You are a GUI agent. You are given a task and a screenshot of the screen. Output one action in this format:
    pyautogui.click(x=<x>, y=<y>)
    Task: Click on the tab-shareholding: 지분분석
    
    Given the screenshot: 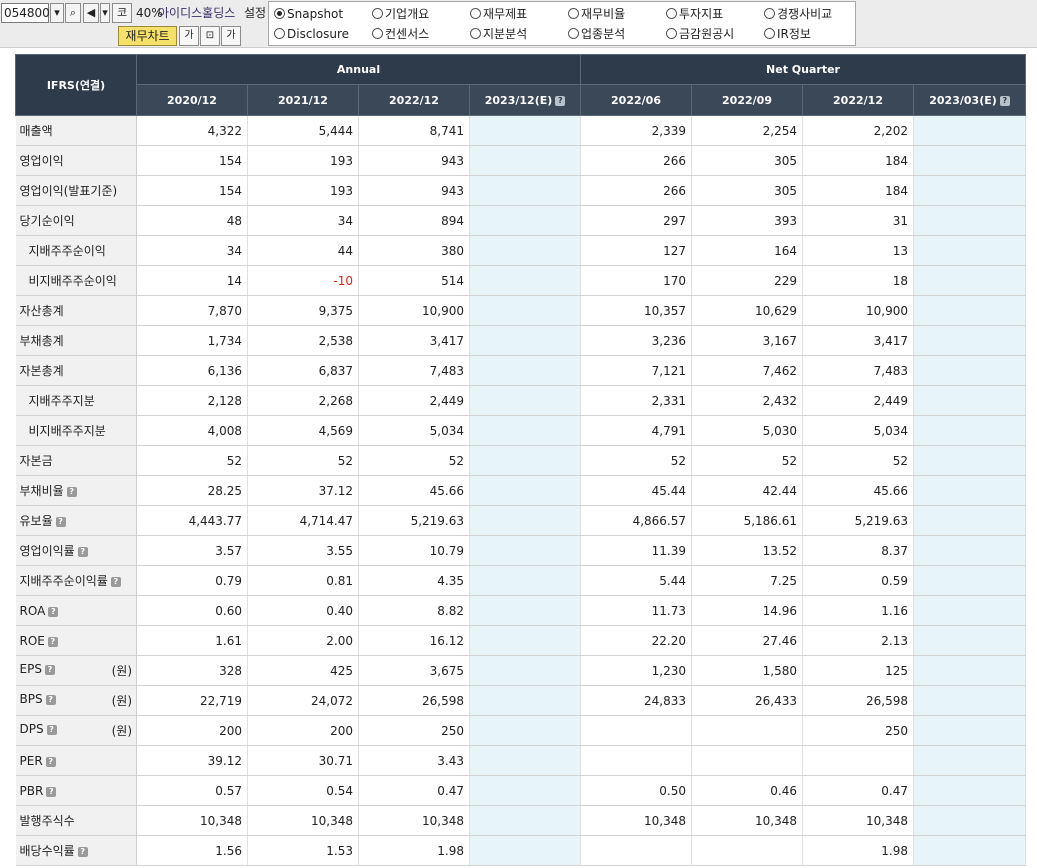 What is the action you would take?
    pyautogui.click(x=498, y=34)
    